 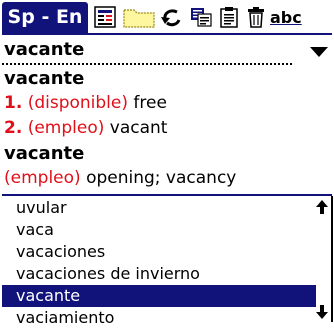 What do you see at coordinates (167, 51) in the screenshot?
I see `lookup-field: vacante` at bounding box center [167, 51].